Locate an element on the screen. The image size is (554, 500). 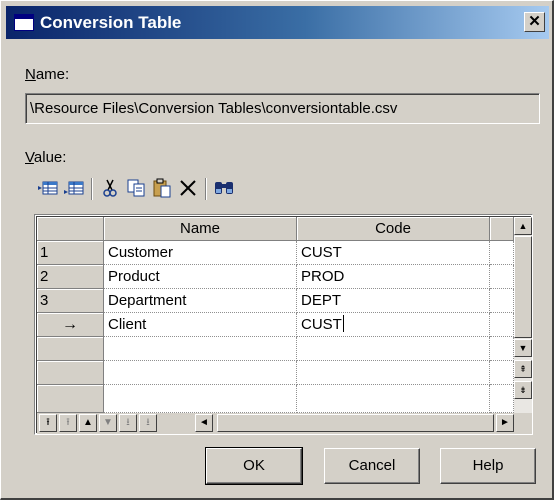
cell-code-editing: CUST is located at coordinates (393, 325).